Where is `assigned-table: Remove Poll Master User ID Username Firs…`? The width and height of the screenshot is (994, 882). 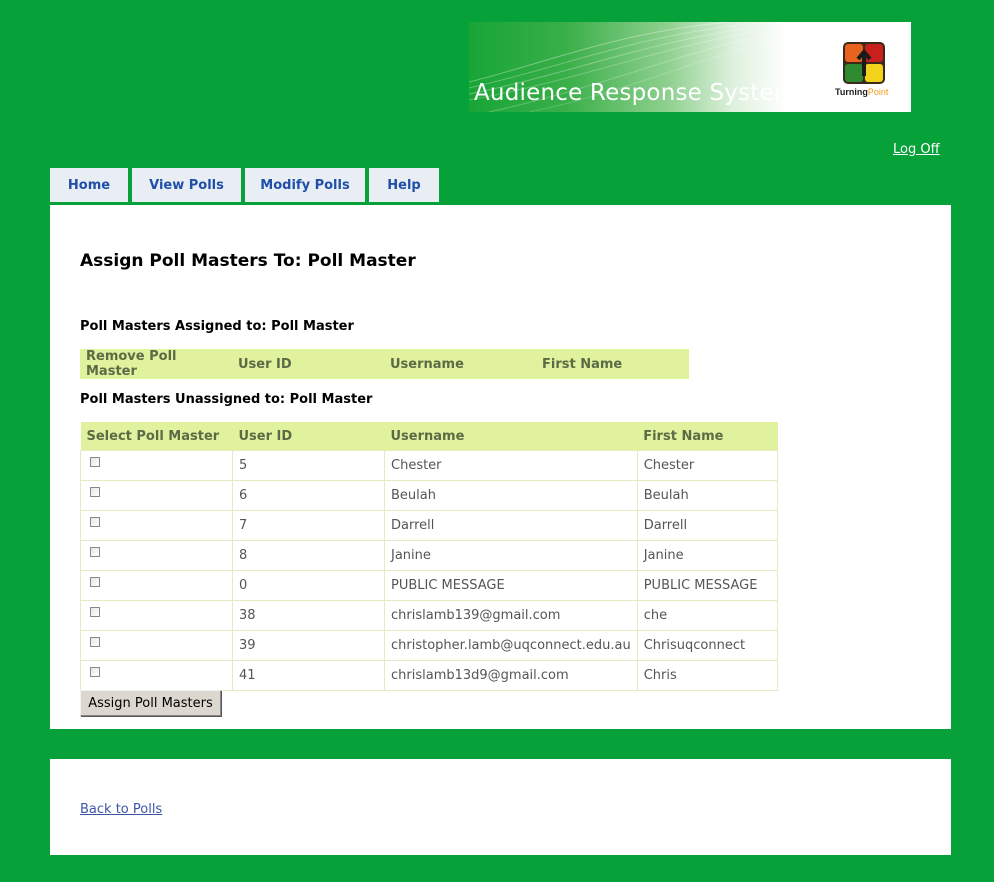 assigned-table: Remove Poll Master User ID Username Firs… is located at coordinates (384, 364).